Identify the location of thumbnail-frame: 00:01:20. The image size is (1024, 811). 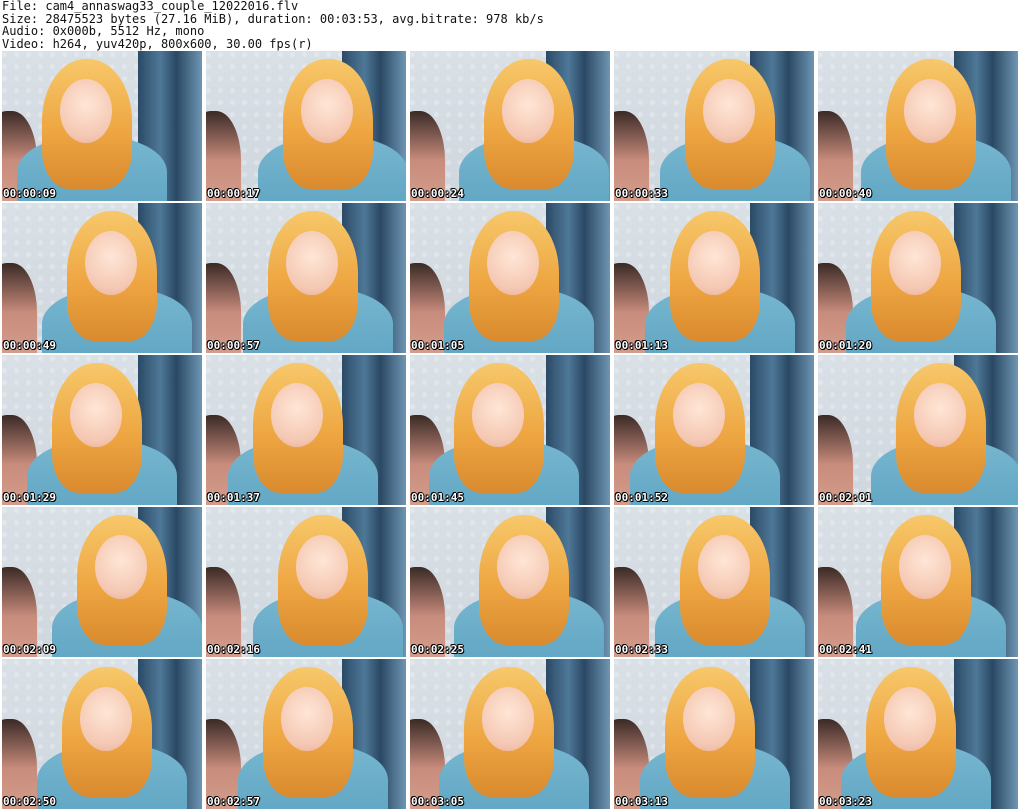
(918, 278).